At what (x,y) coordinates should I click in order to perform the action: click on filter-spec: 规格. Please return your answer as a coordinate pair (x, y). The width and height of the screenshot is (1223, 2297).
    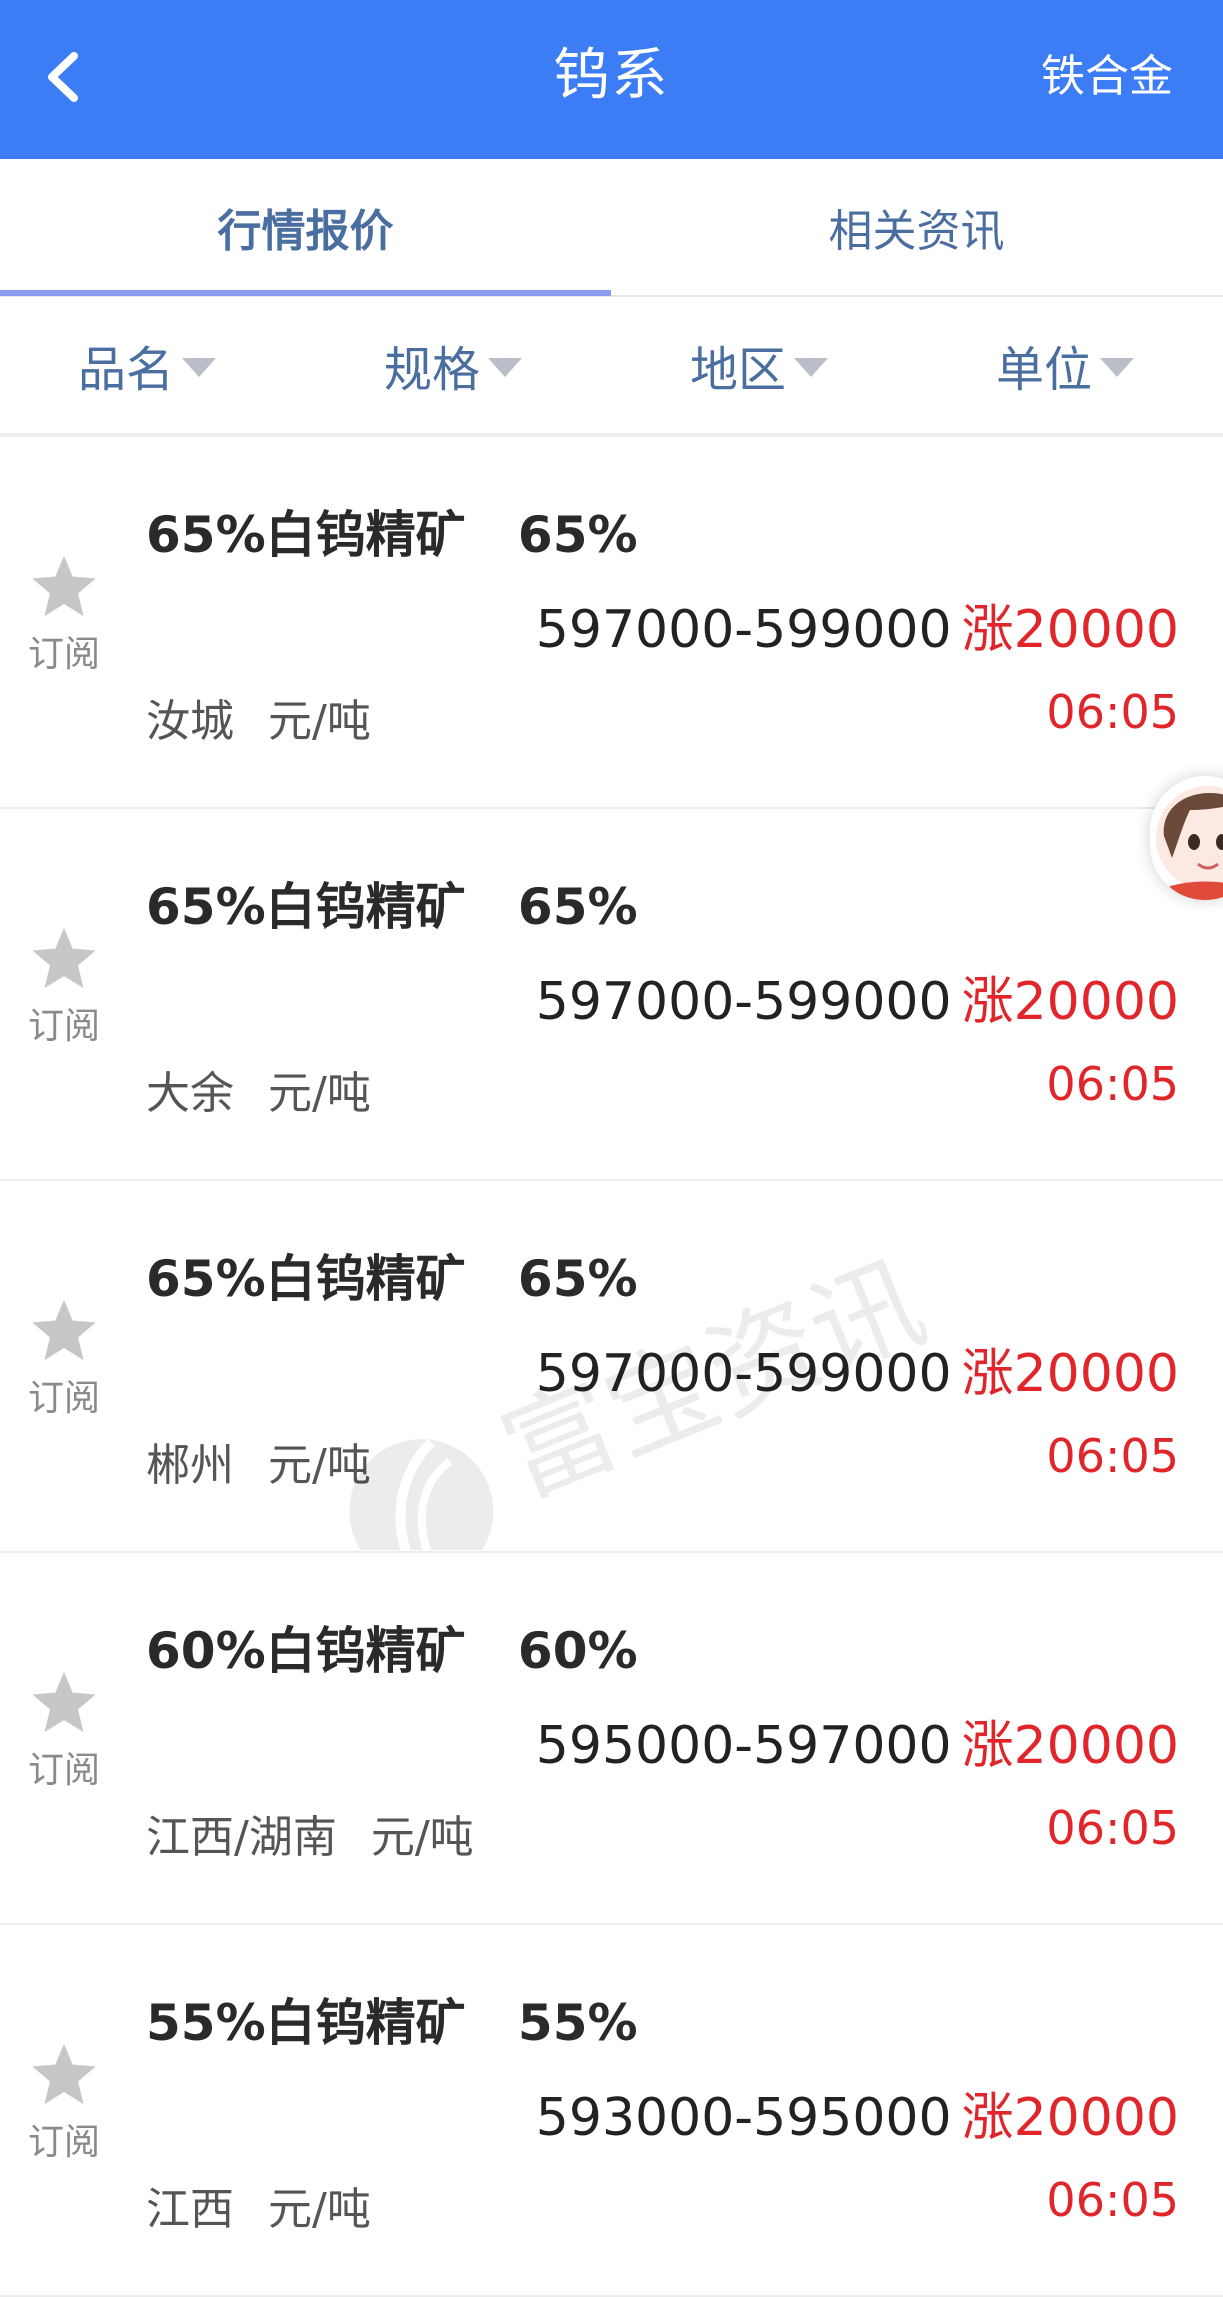
    Looking at the image, I should click on (453, 365).